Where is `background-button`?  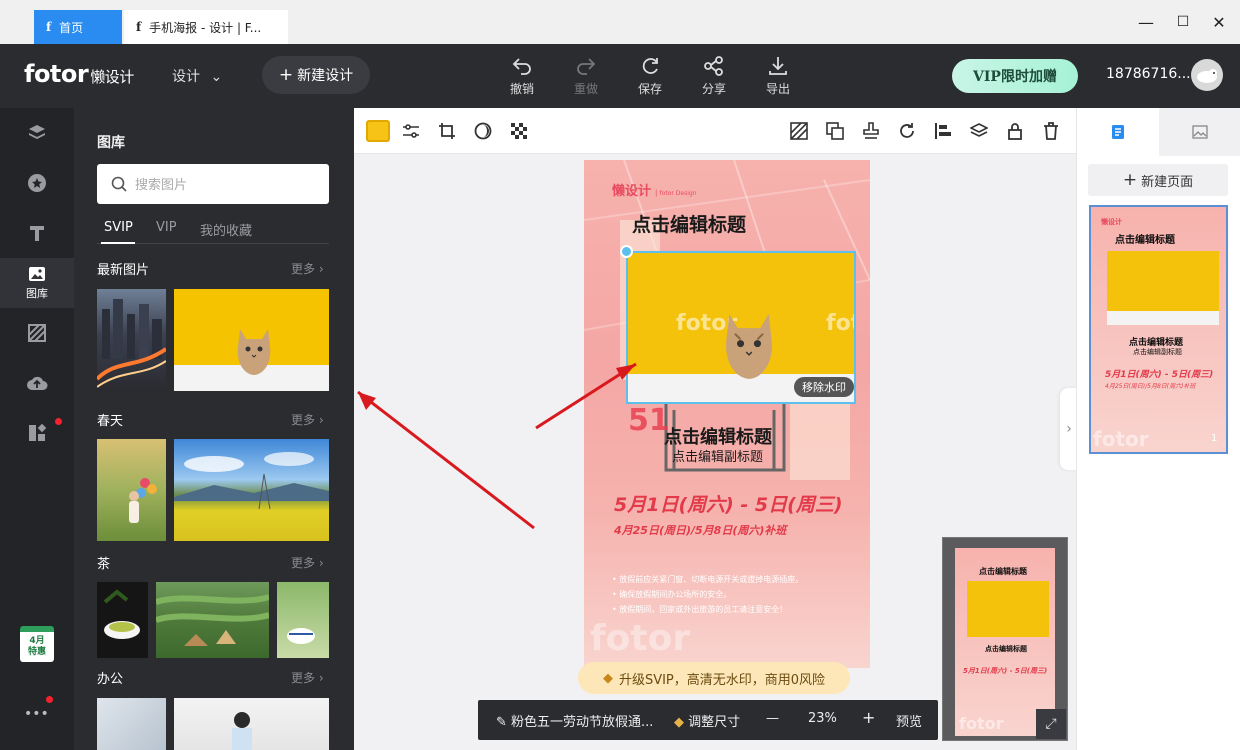 background-button is located at coordinates (799, 131).